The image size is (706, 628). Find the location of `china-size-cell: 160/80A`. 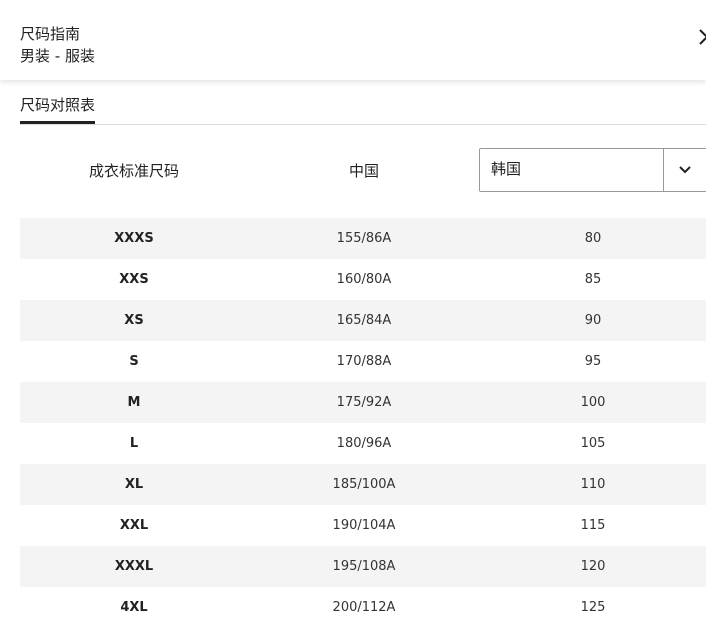

china-size-cell: 160/80A is located at coordinates (364, 279).